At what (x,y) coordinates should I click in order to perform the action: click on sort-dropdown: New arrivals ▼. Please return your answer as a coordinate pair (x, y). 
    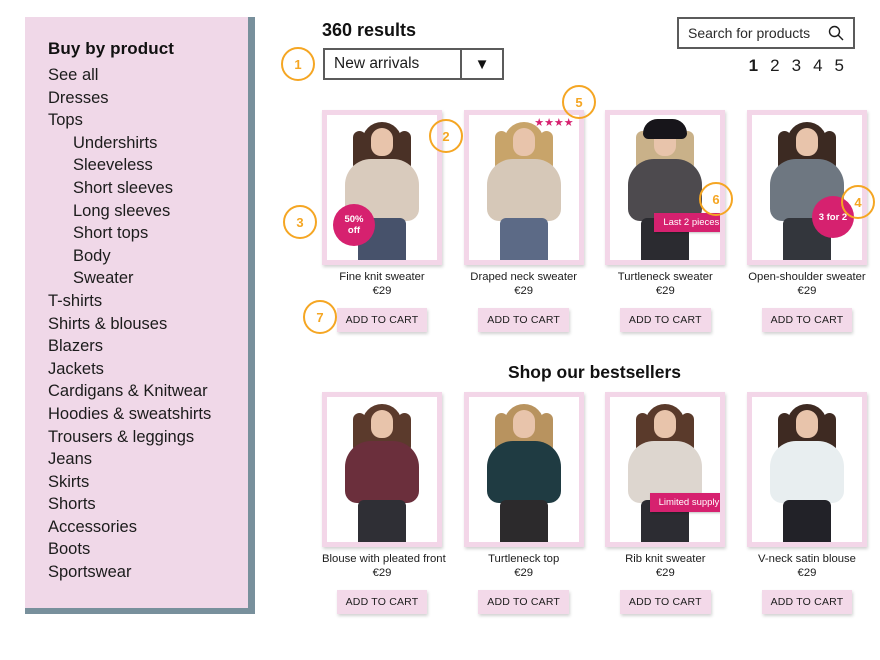
    Looking at the image, I should click on (413, 64).